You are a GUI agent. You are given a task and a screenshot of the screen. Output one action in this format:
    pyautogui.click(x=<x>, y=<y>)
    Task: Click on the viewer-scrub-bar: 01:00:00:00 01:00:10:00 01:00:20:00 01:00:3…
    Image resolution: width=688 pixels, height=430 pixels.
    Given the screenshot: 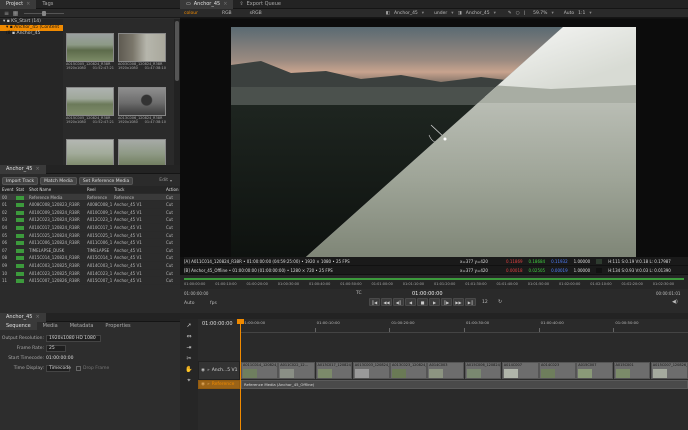 What is the action you would take?
    pyautogui.click(x=434, y=282)
    